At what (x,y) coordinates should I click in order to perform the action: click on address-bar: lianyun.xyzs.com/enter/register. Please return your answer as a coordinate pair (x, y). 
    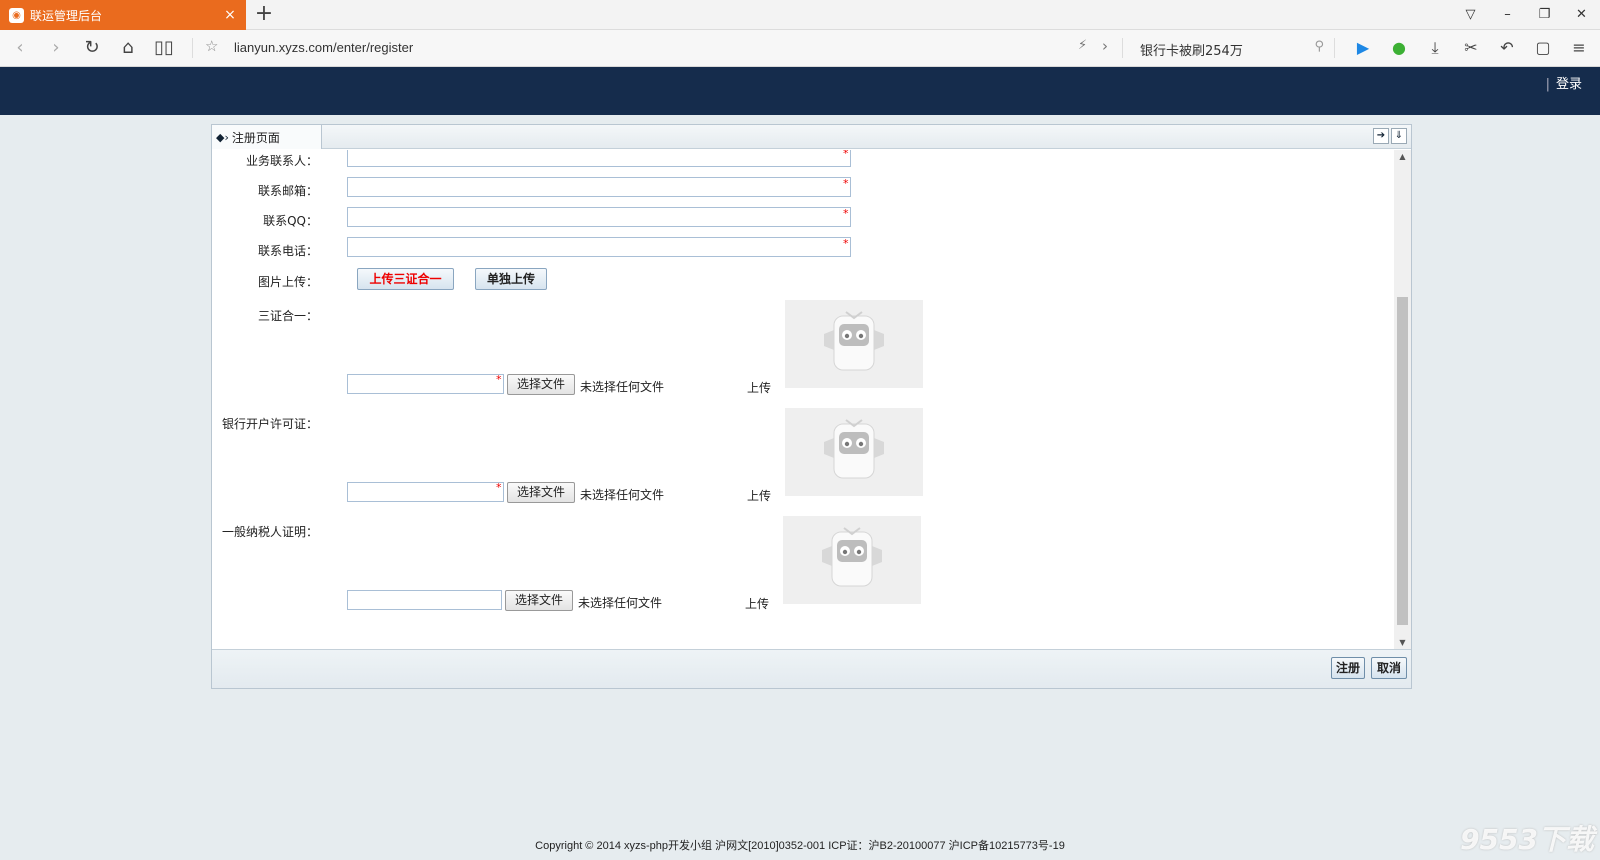
    Looking at the image, I should click on (323, 47).